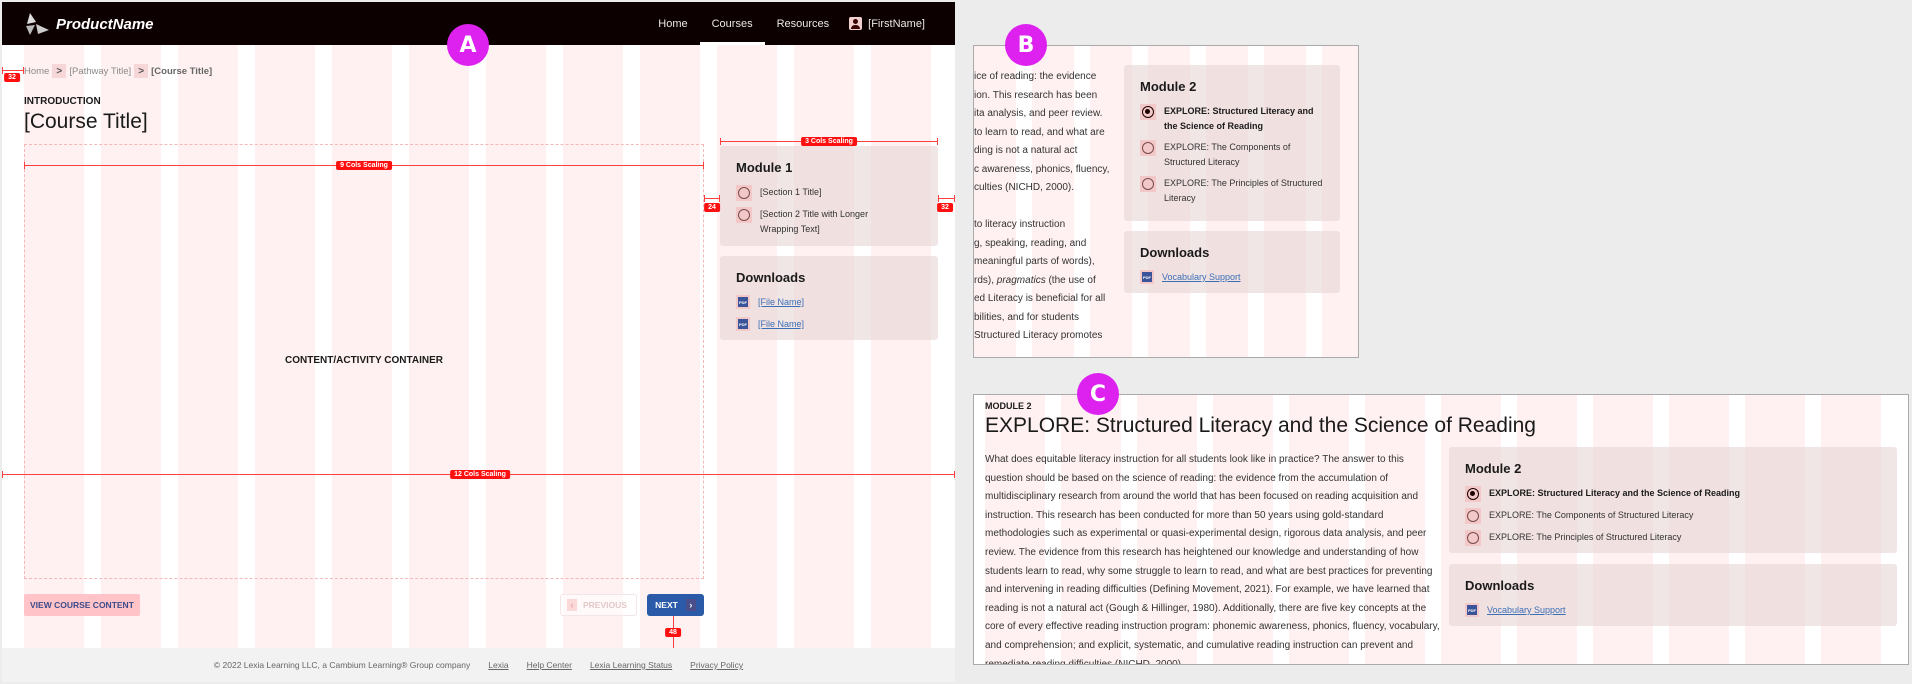 Image resolution: width=1912 pixels, height=684 pixels. Describe the element at coordinates (364, 165) in the screenshot. I see `nine-cols-tag: 9 Cols Scaling` at that location.